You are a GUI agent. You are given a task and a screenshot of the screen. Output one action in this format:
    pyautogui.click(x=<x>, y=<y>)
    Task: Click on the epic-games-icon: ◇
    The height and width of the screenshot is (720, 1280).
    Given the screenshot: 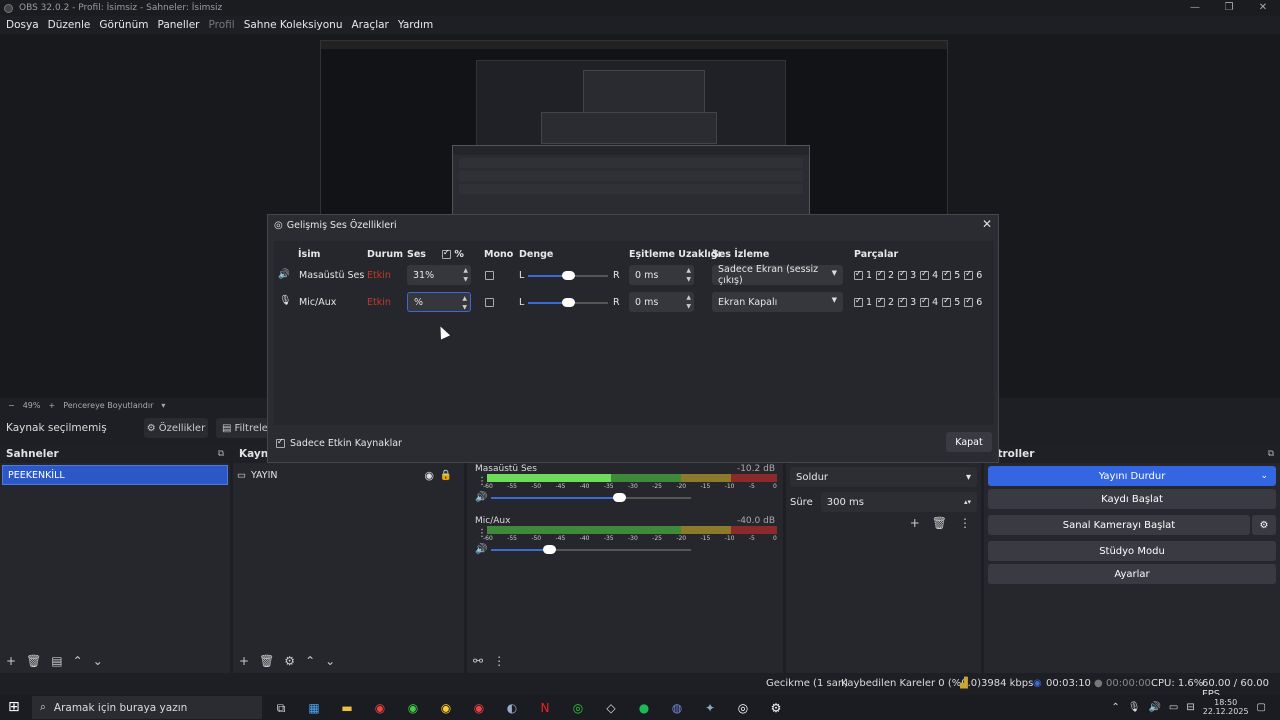 What is the action you would take?
    pyautogui.click(x=611, y=708)
    